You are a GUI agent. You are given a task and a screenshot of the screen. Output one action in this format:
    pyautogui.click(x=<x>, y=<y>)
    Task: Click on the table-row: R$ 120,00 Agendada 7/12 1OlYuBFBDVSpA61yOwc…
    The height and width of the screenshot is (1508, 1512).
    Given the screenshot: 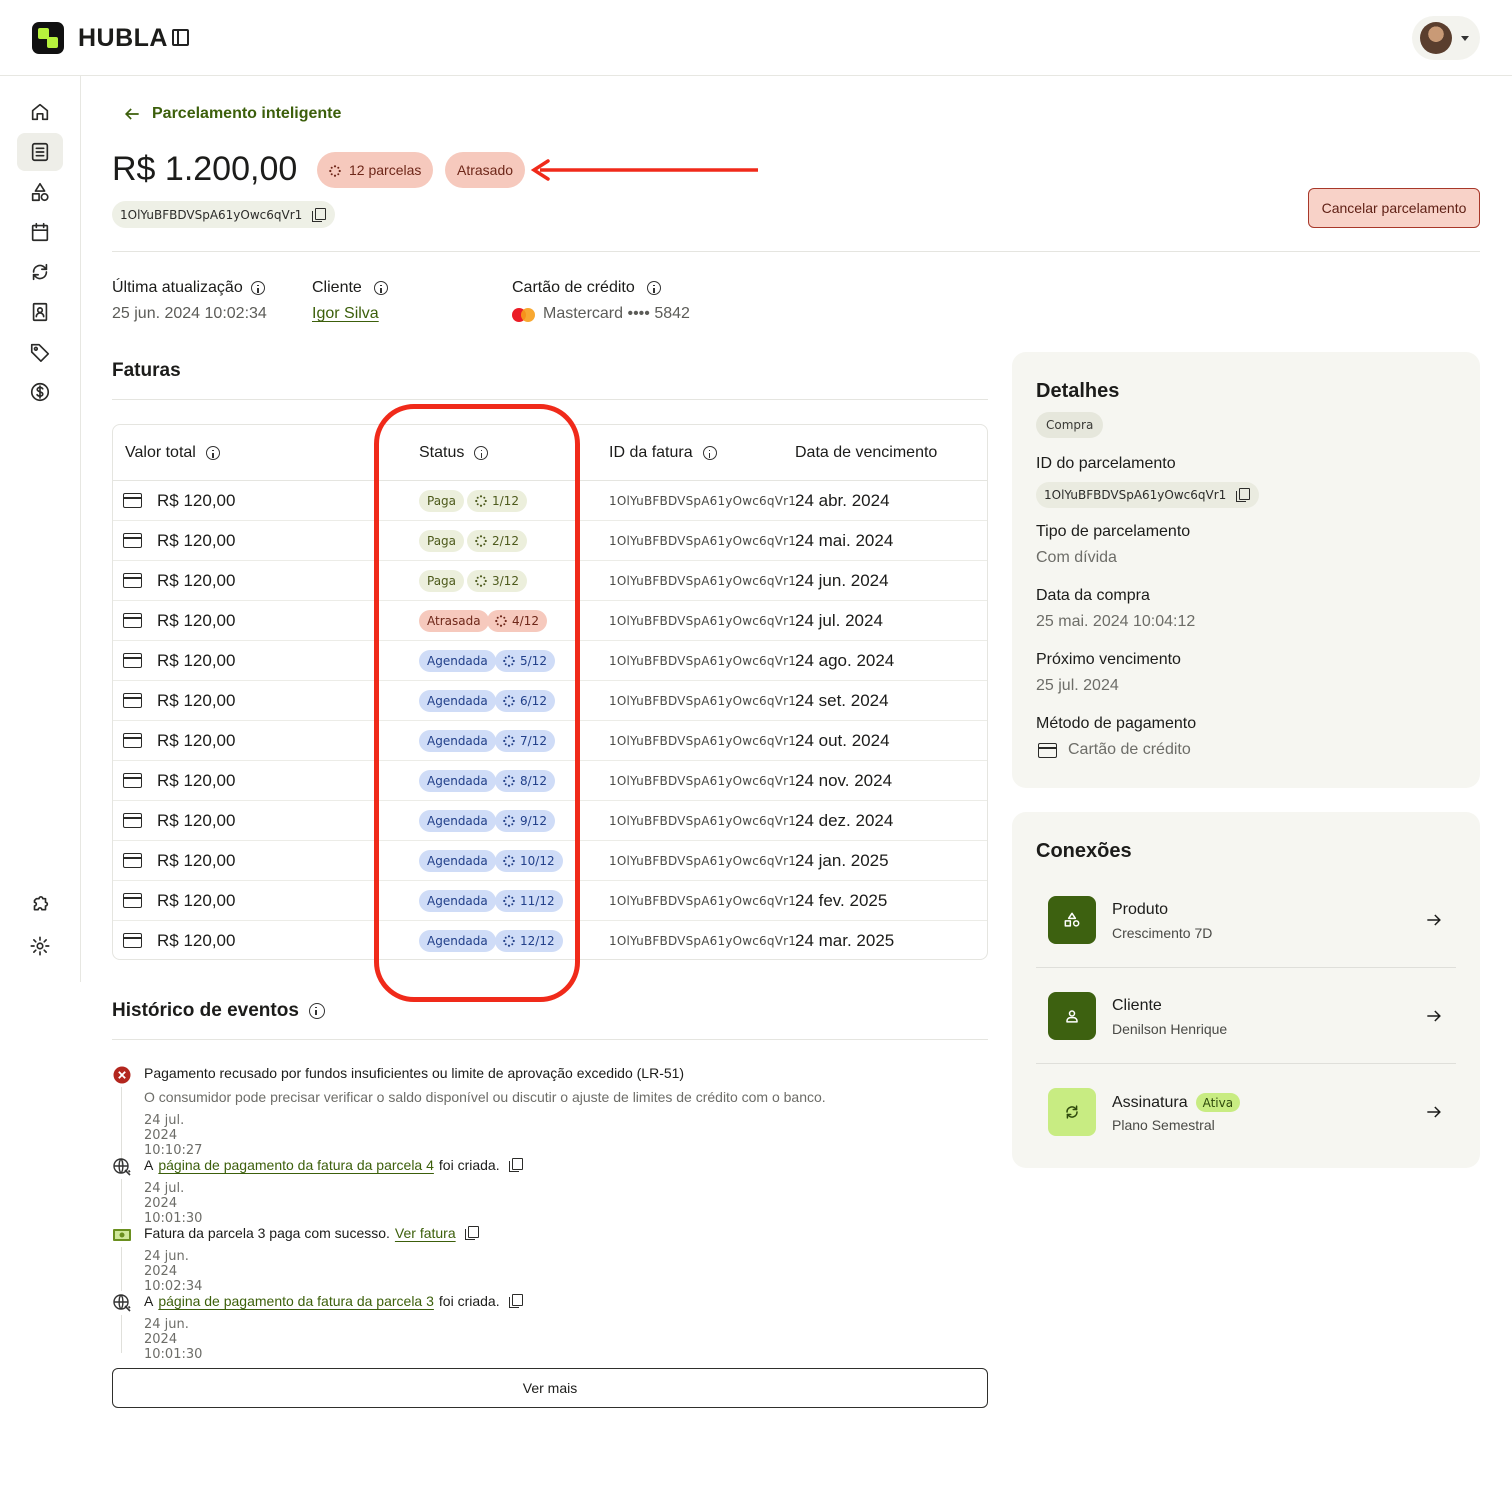 What is the action you would take?
    pyautogui.click(x=550, y=741)
    